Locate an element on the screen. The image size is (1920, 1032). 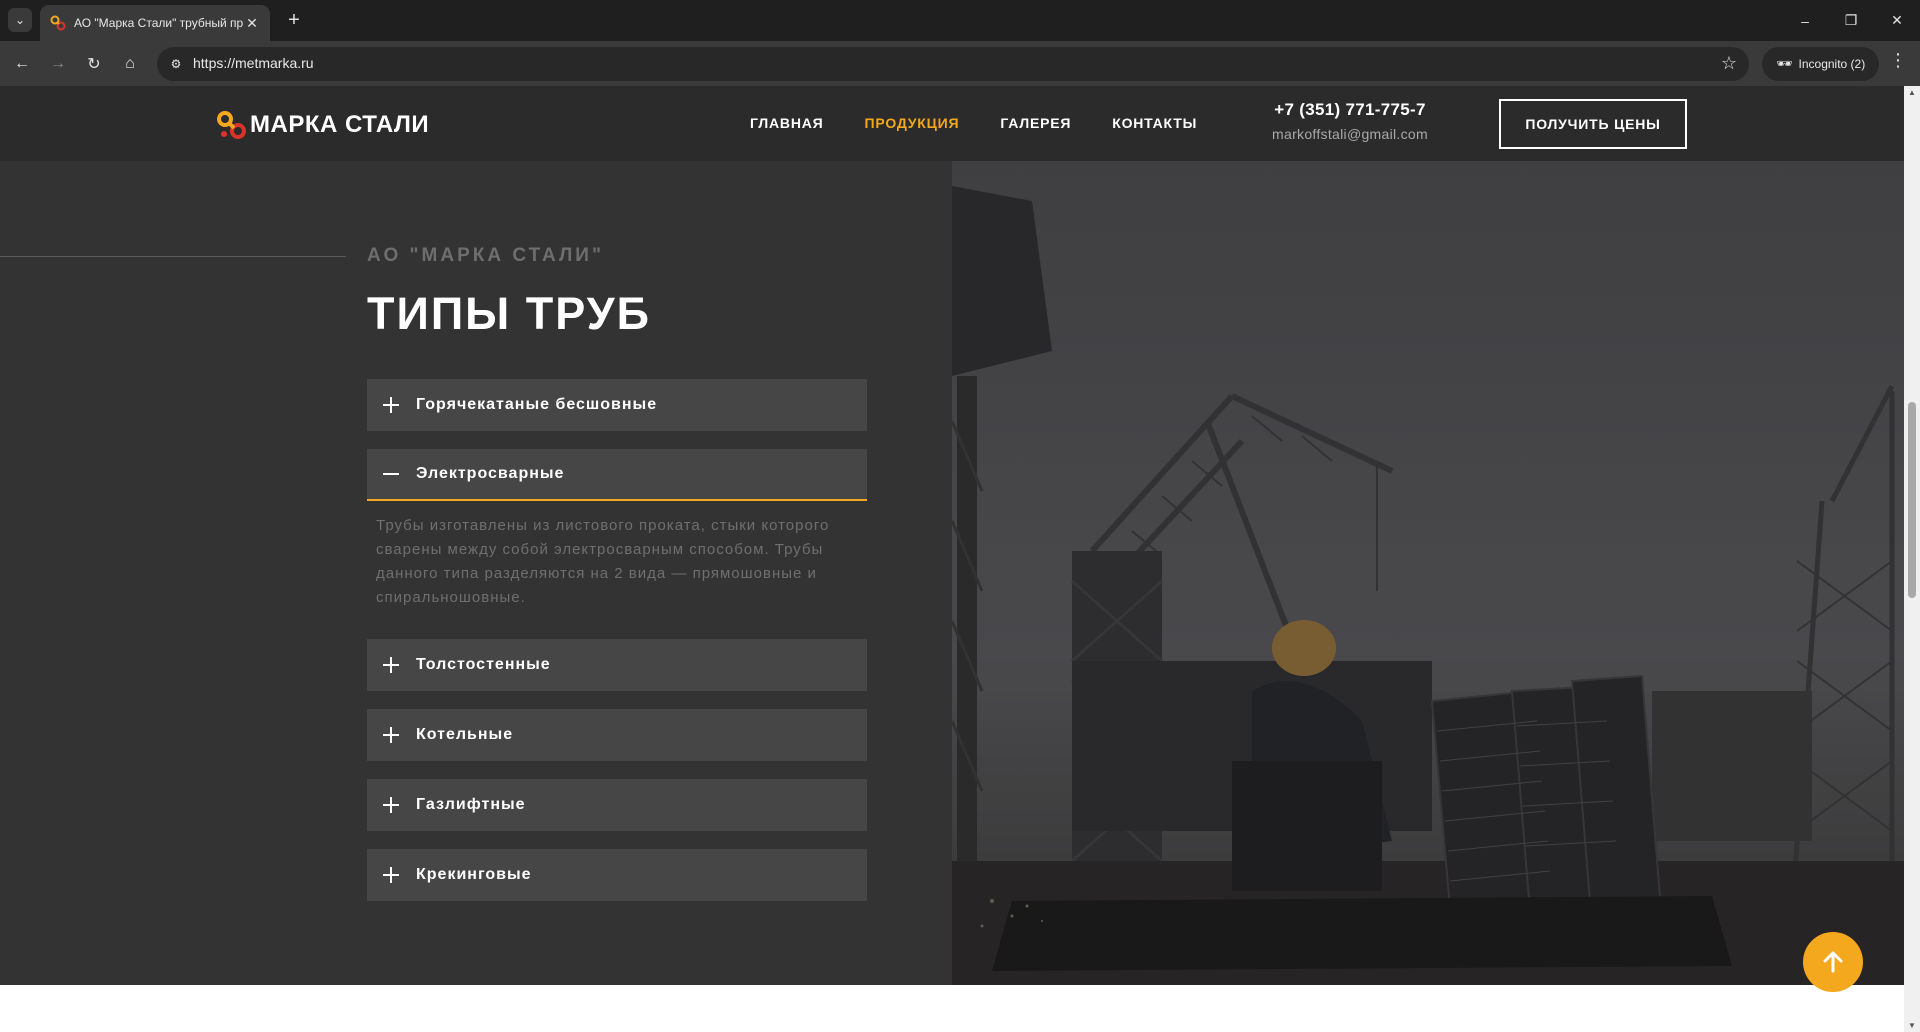
minus-icon is located at coordinates (391, 474).